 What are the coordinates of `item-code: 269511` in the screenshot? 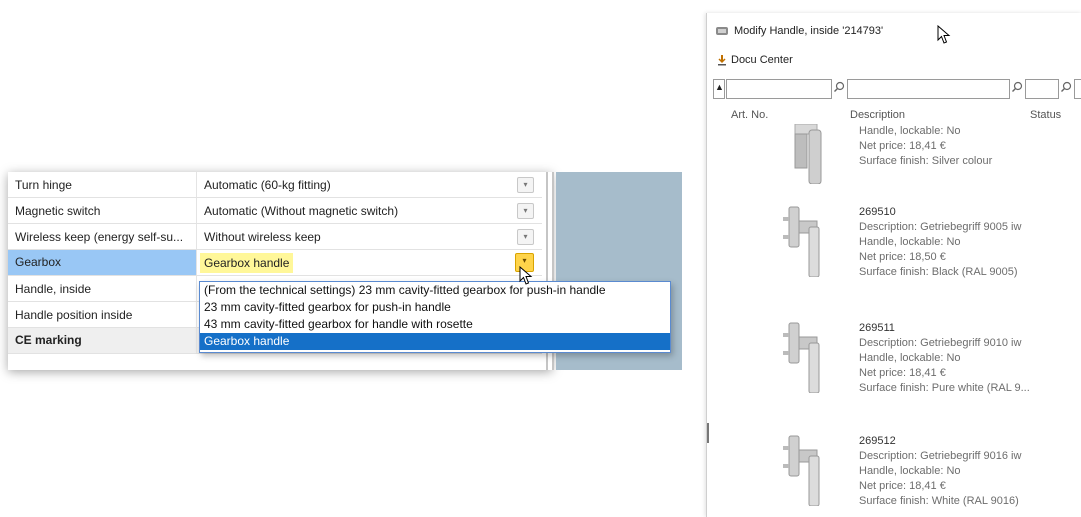 It's located at (877, 328).